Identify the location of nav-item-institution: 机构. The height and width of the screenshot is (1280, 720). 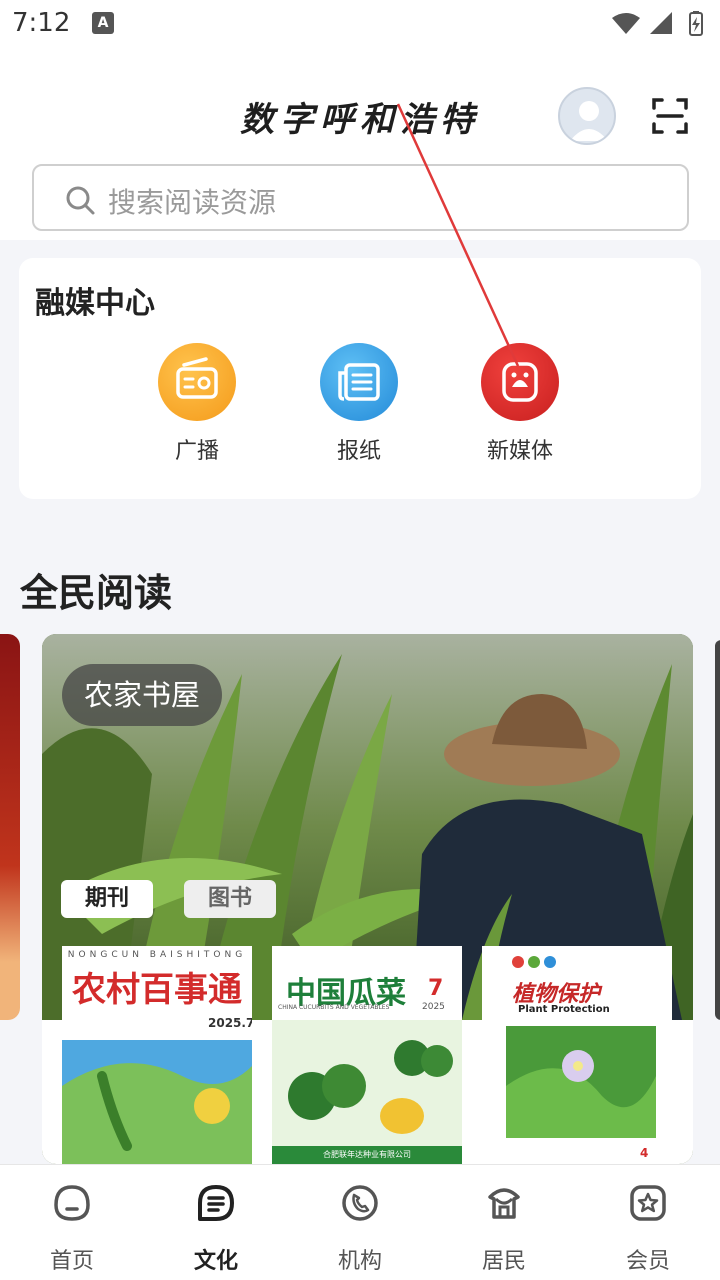
(360, 1228).